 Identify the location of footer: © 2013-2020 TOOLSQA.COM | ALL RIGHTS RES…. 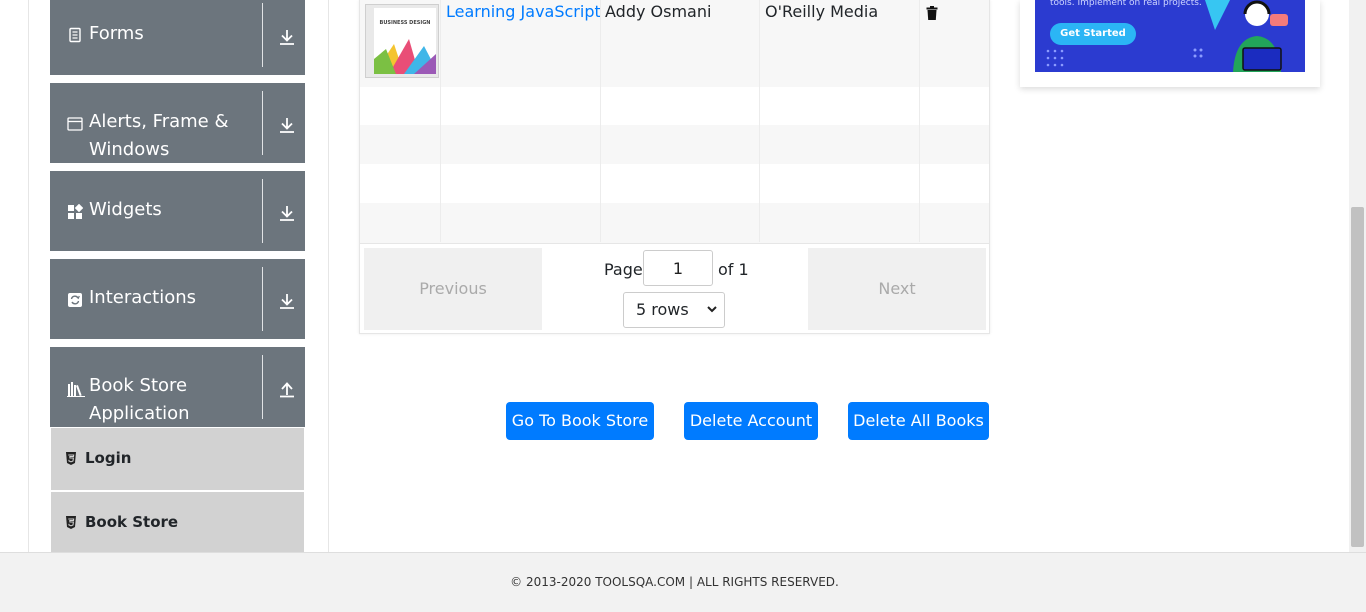
(683, 582).